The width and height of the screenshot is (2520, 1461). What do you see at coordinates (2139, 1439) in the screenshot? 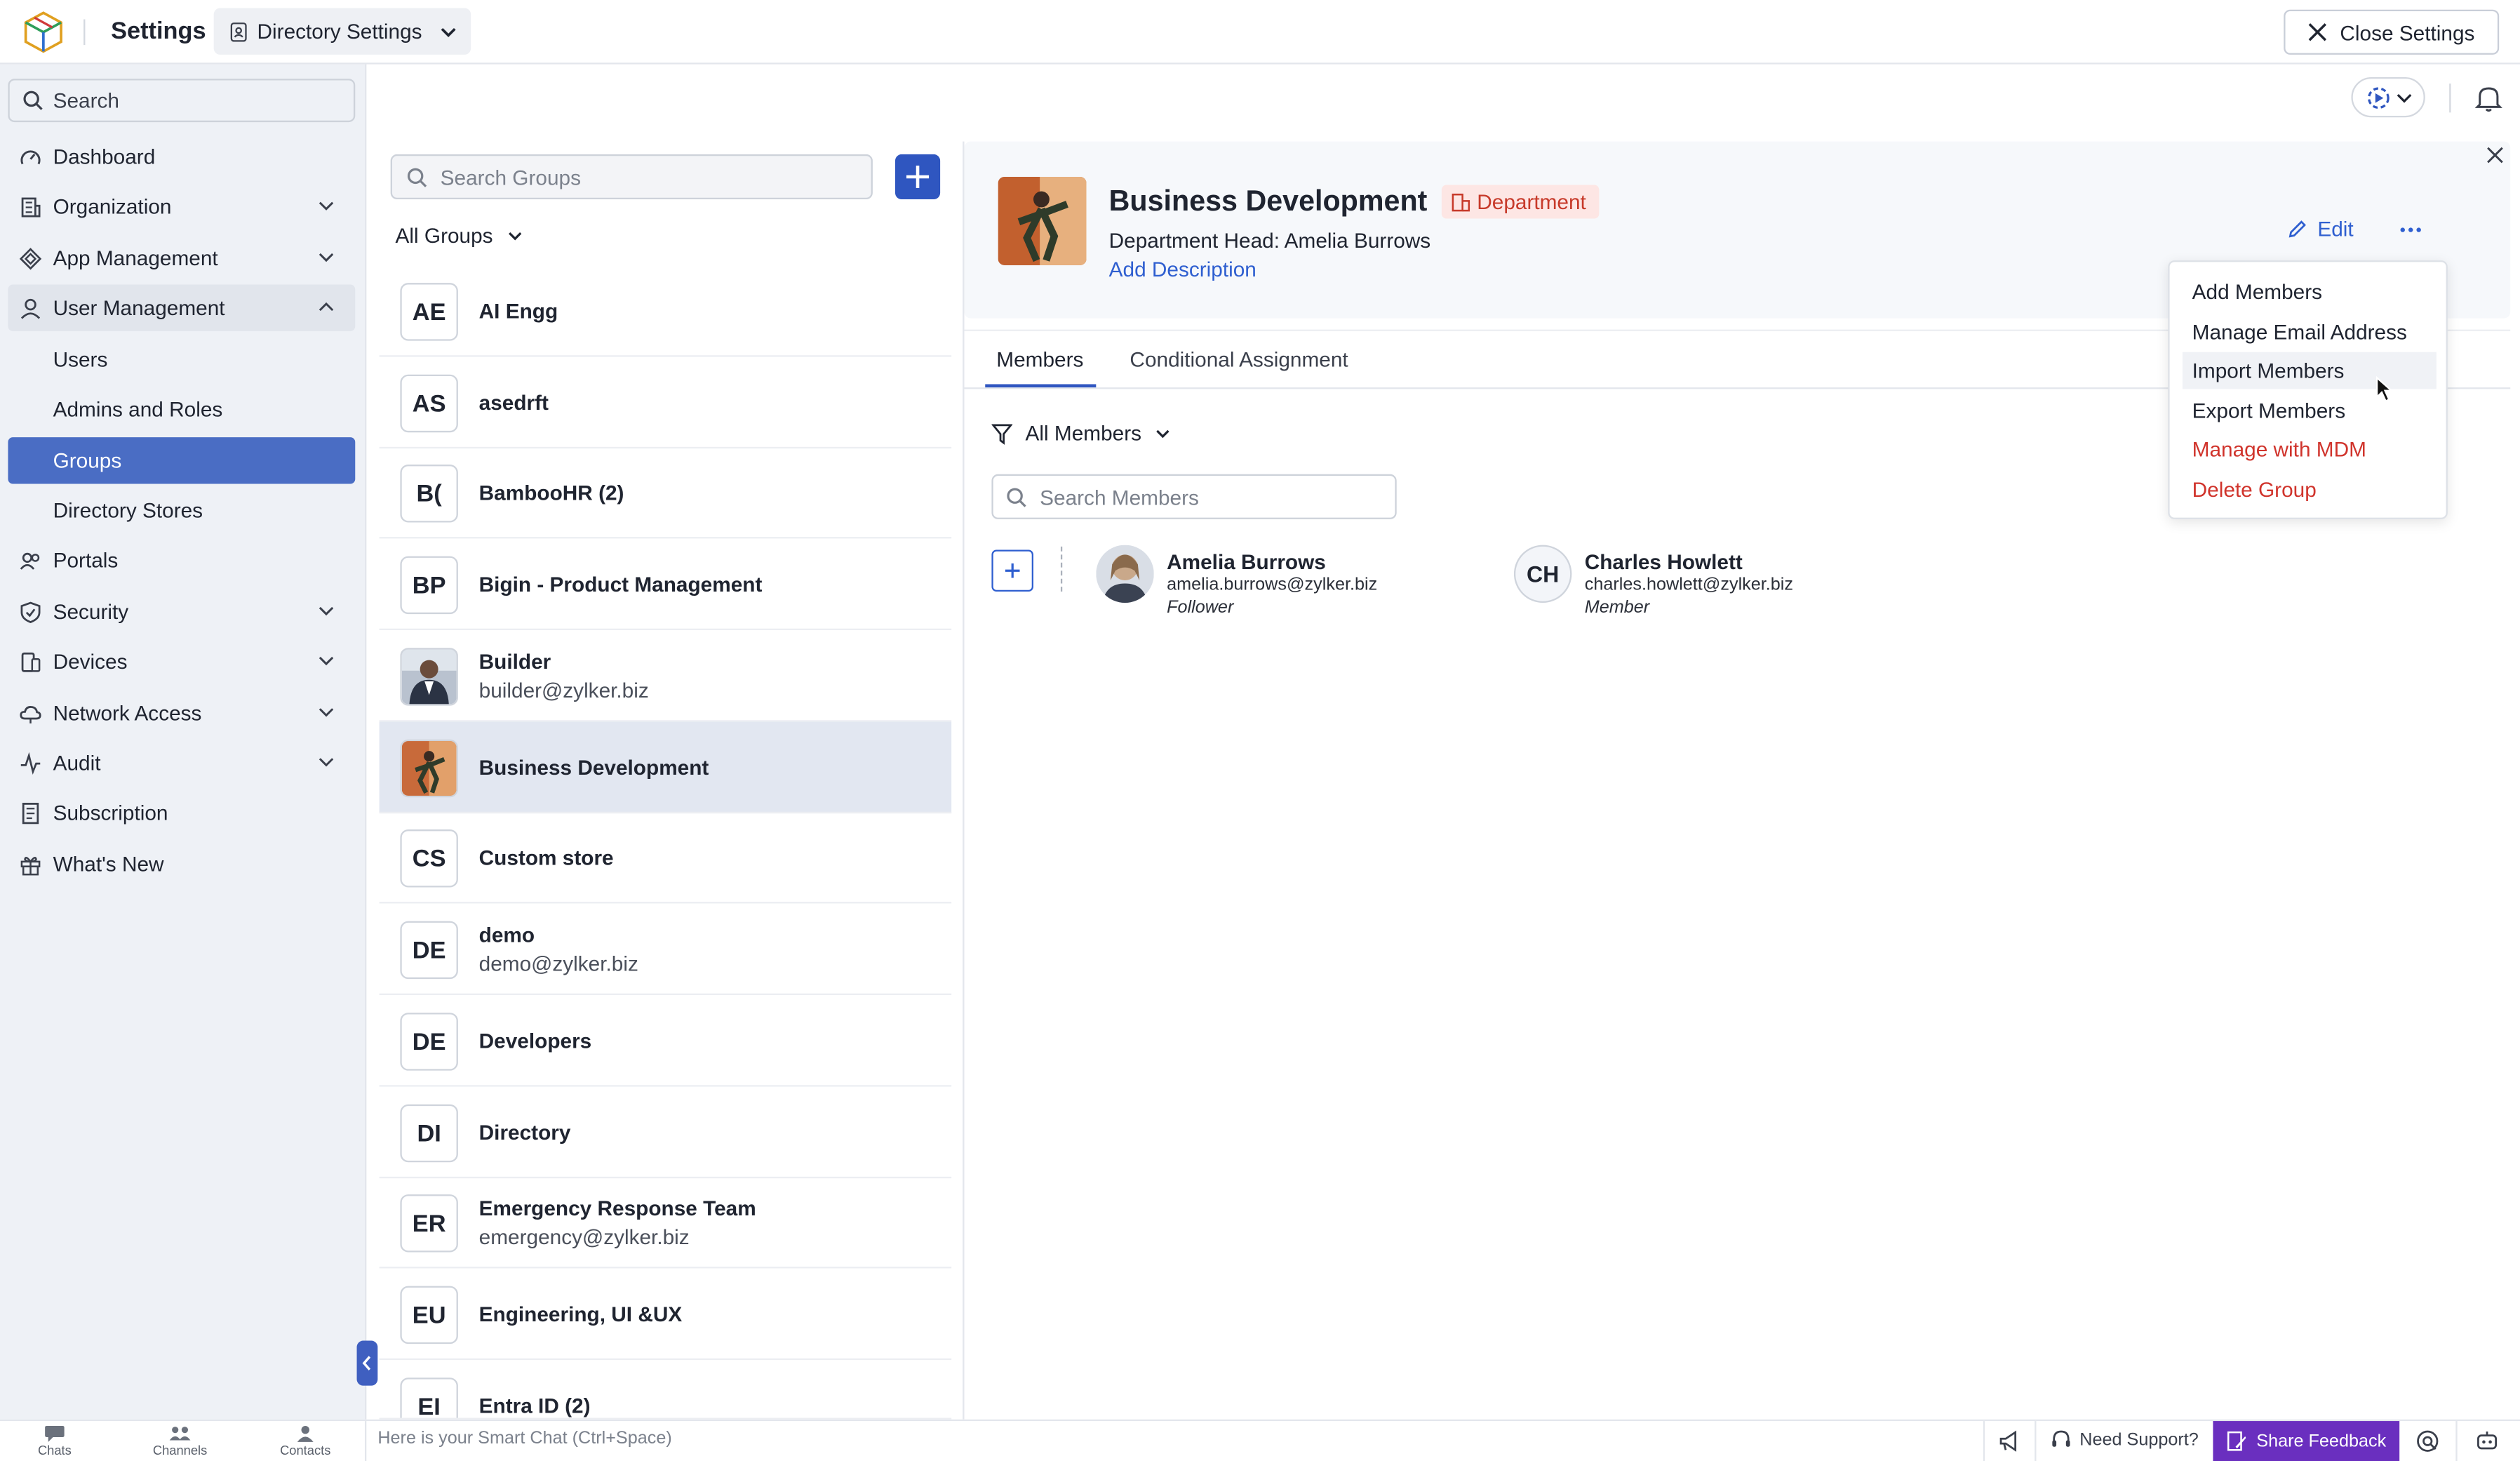
I see `need-support-label: Need Support?` at bounding box center [2139, 1439].